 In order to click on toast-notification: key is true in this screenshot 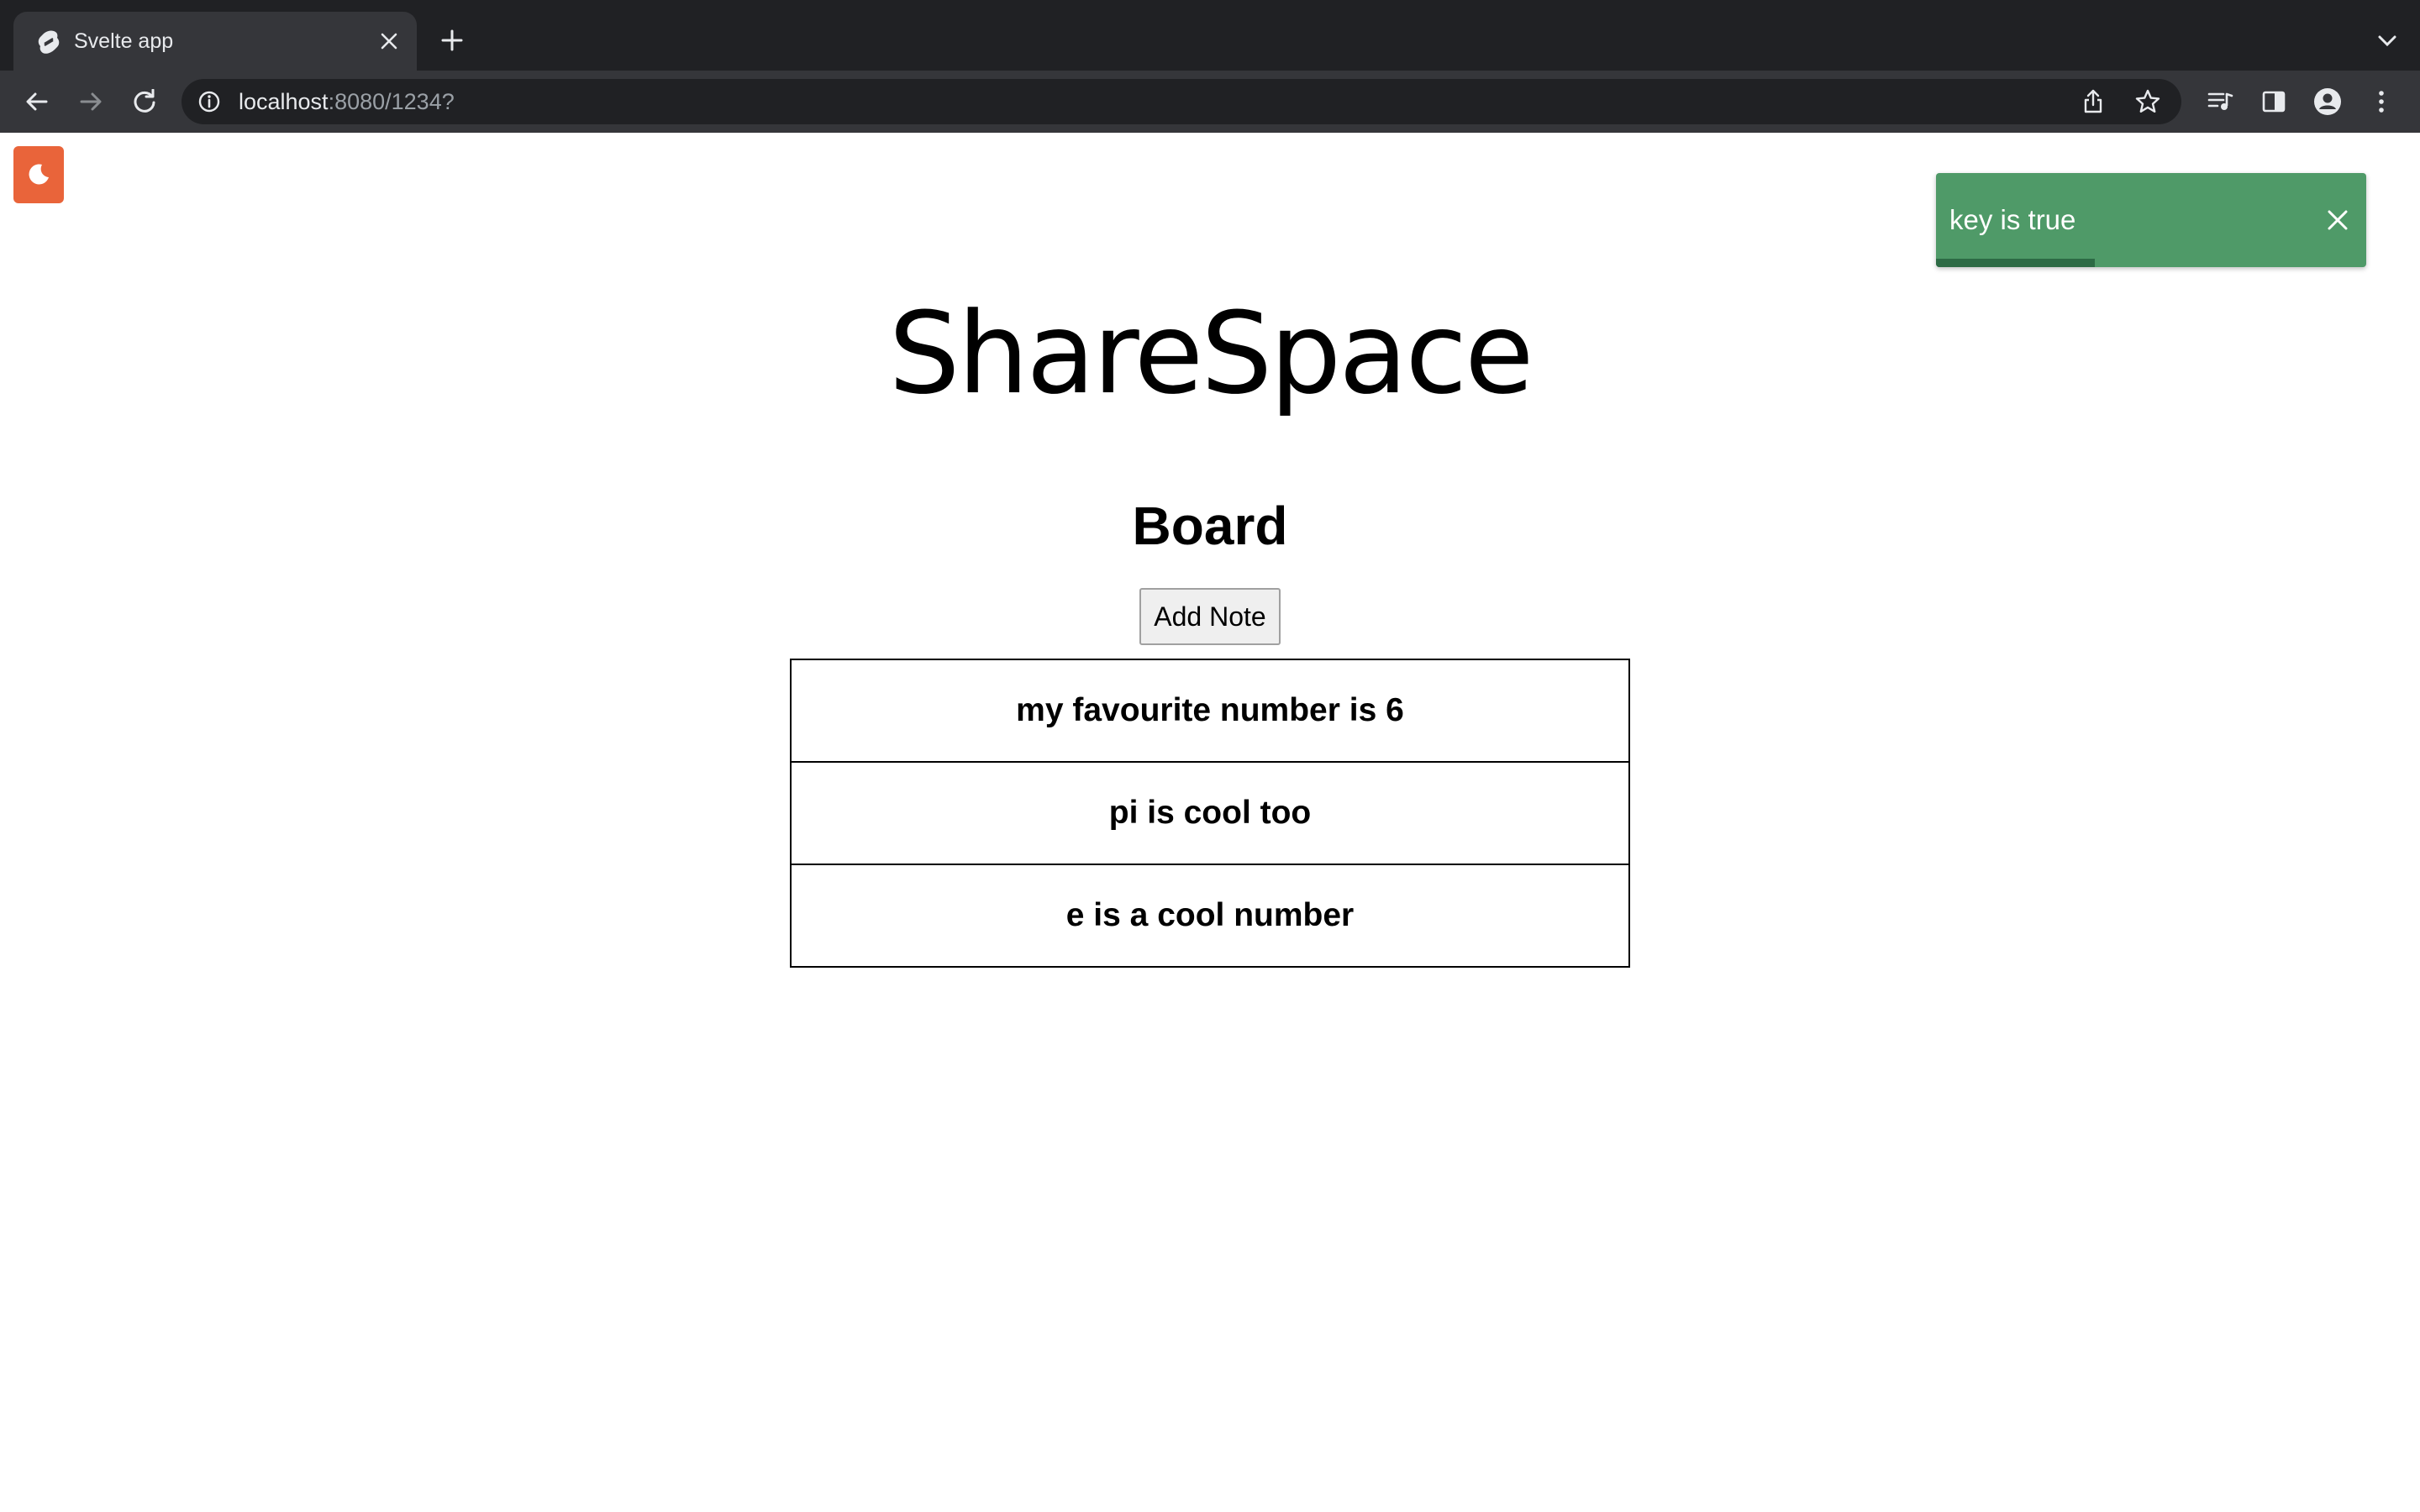, I will do `click(2151, 220)`.